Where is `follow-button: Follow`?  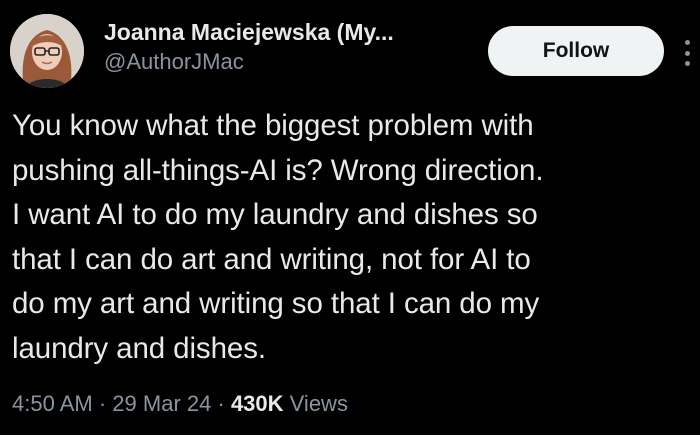
follow-button: Follow is located at coordinates (576, 51).